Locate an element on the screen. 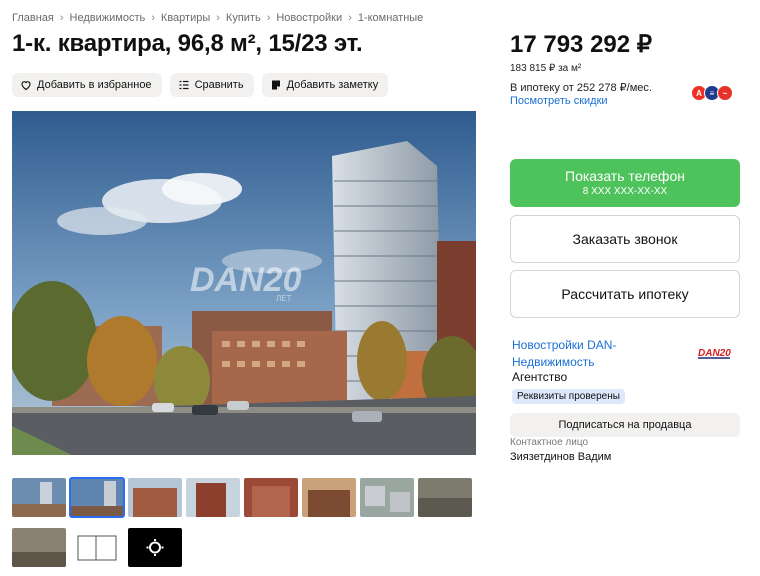 The width and height of the screenshot is (760, 576). compare-label: Сравнить is located at coordinates (219, 85).